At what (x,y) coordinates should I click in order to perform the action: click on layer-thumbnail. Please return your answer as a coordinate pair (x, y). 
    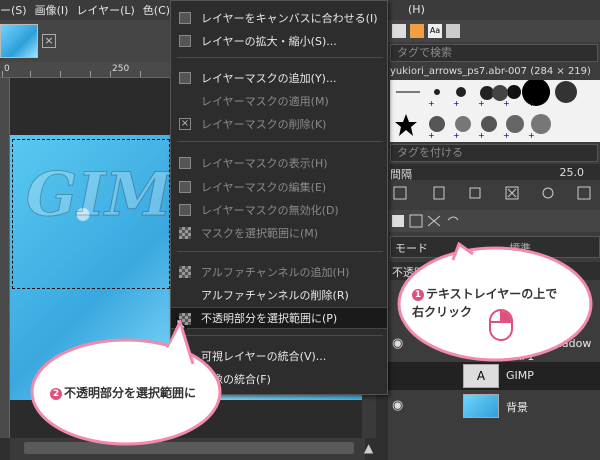
    Looking at the image, I should click on (481, 406).